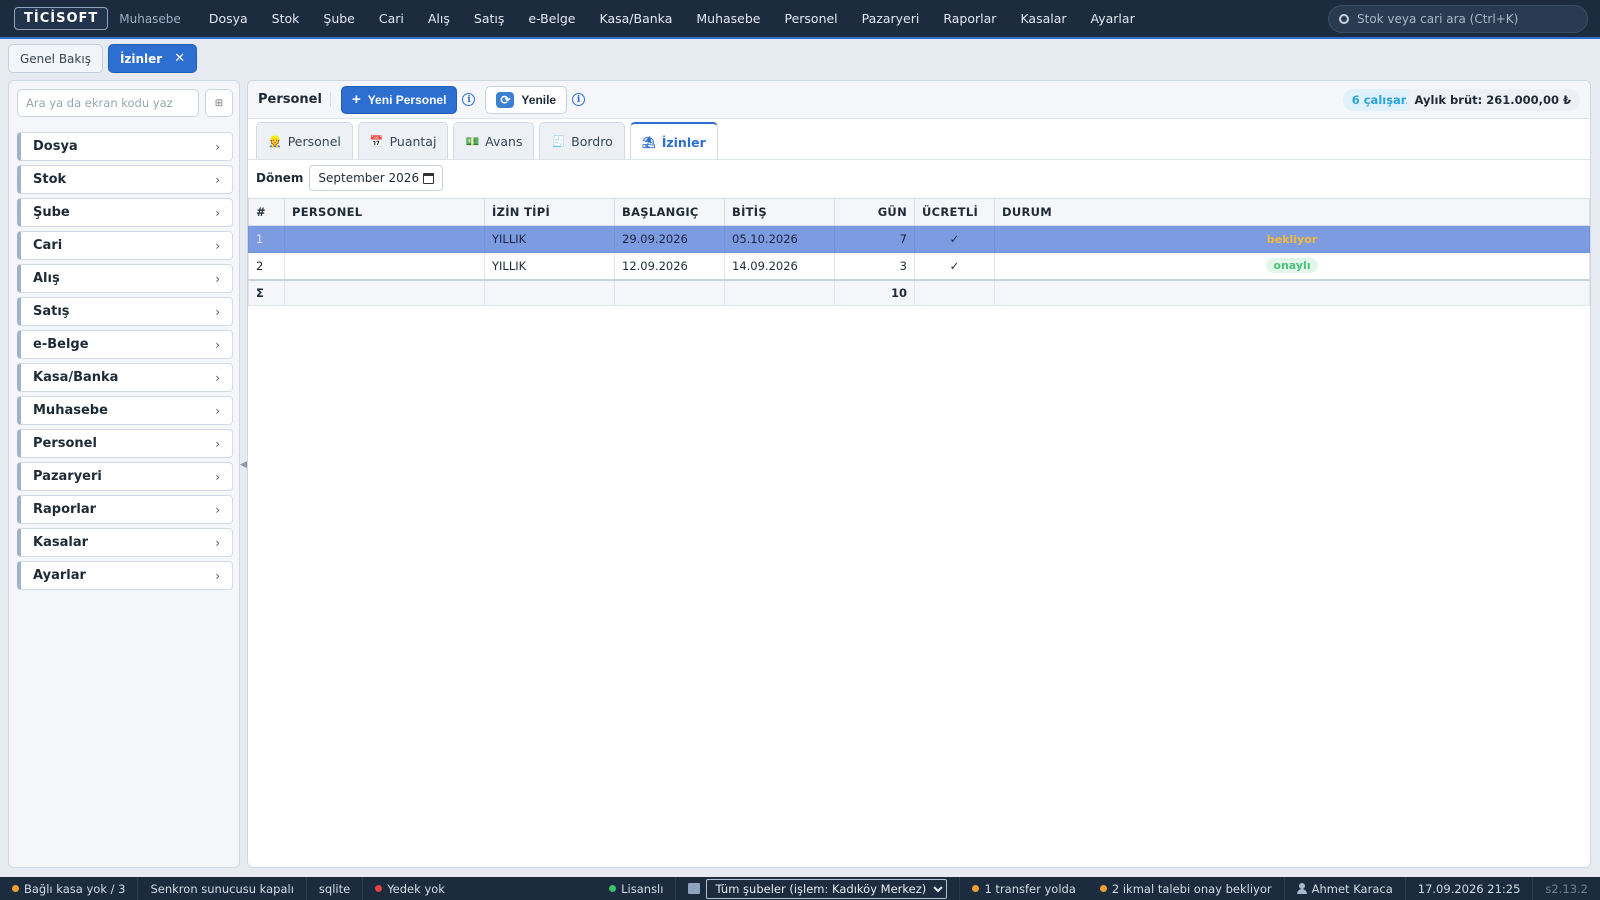 This screenshot has width=1600, height=900. I want to click on calendar-icon, so click(429, 178).